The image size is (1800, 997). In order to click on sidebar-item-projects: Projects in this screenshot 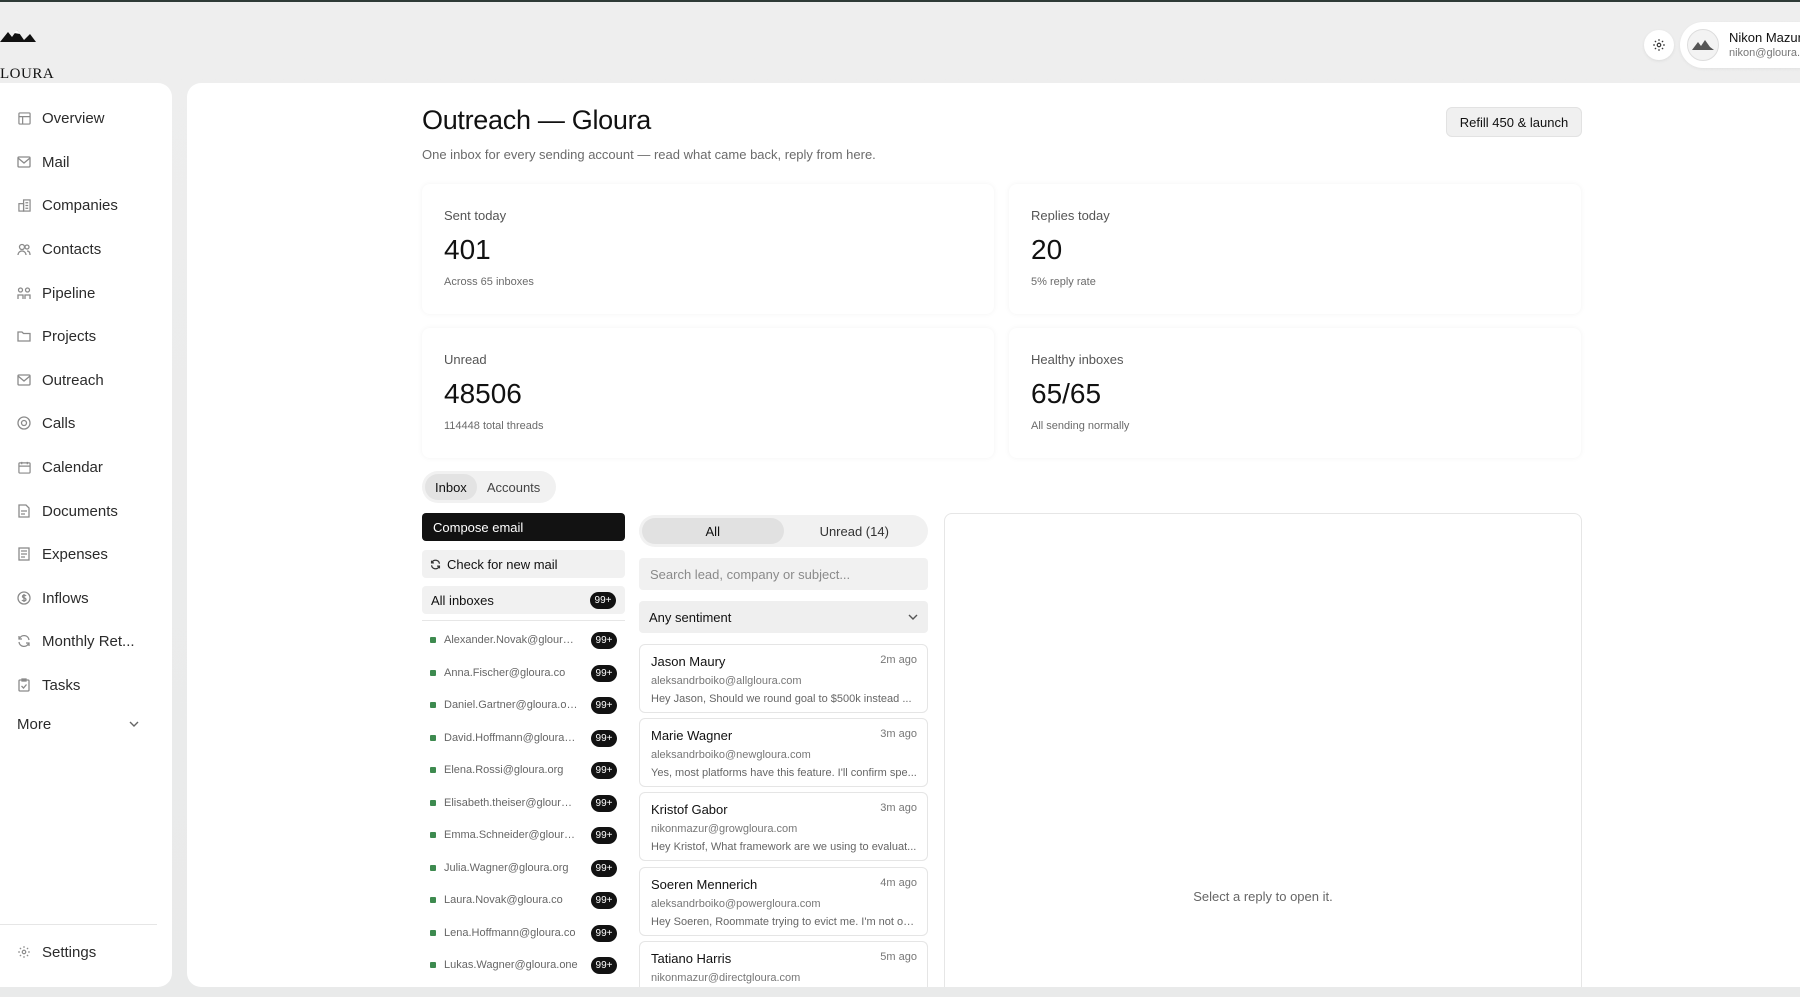, I will do `click(86, 336)`.